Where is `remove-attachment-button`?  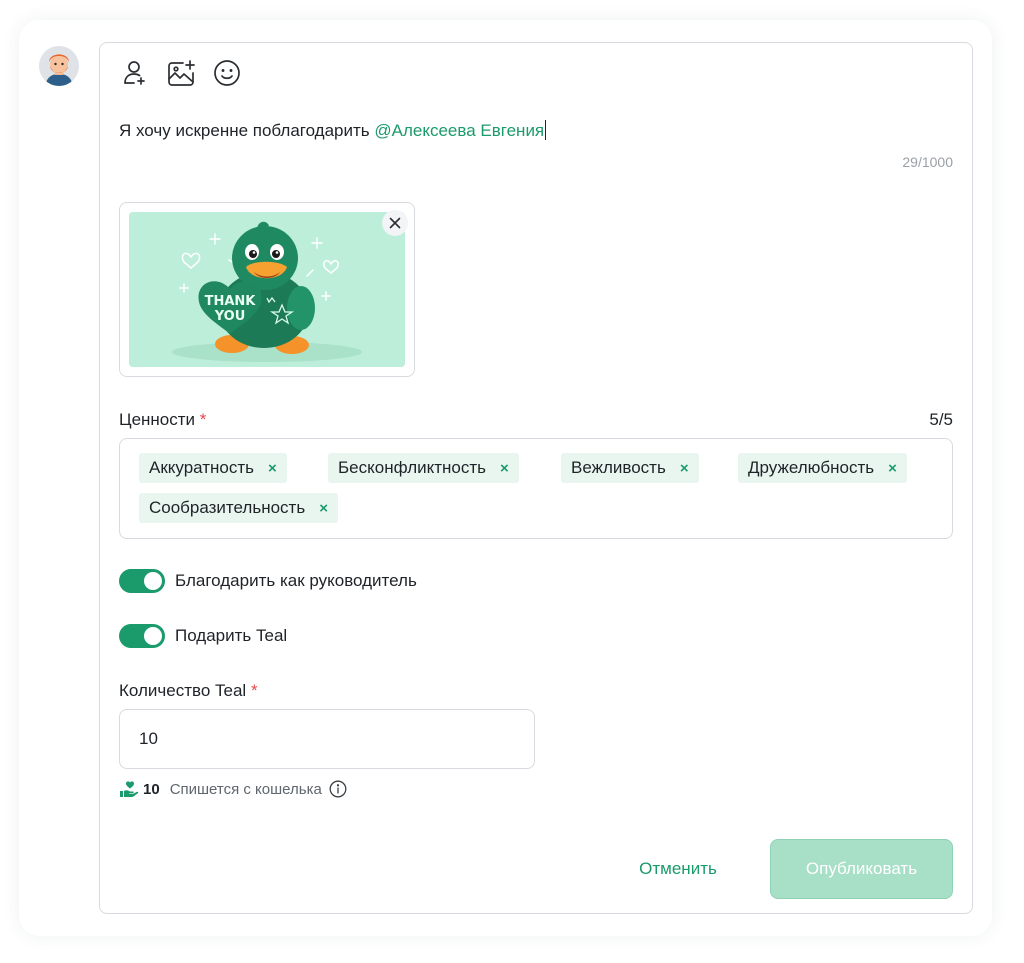
remove-attachment-button is located at coordinates (395, 223).